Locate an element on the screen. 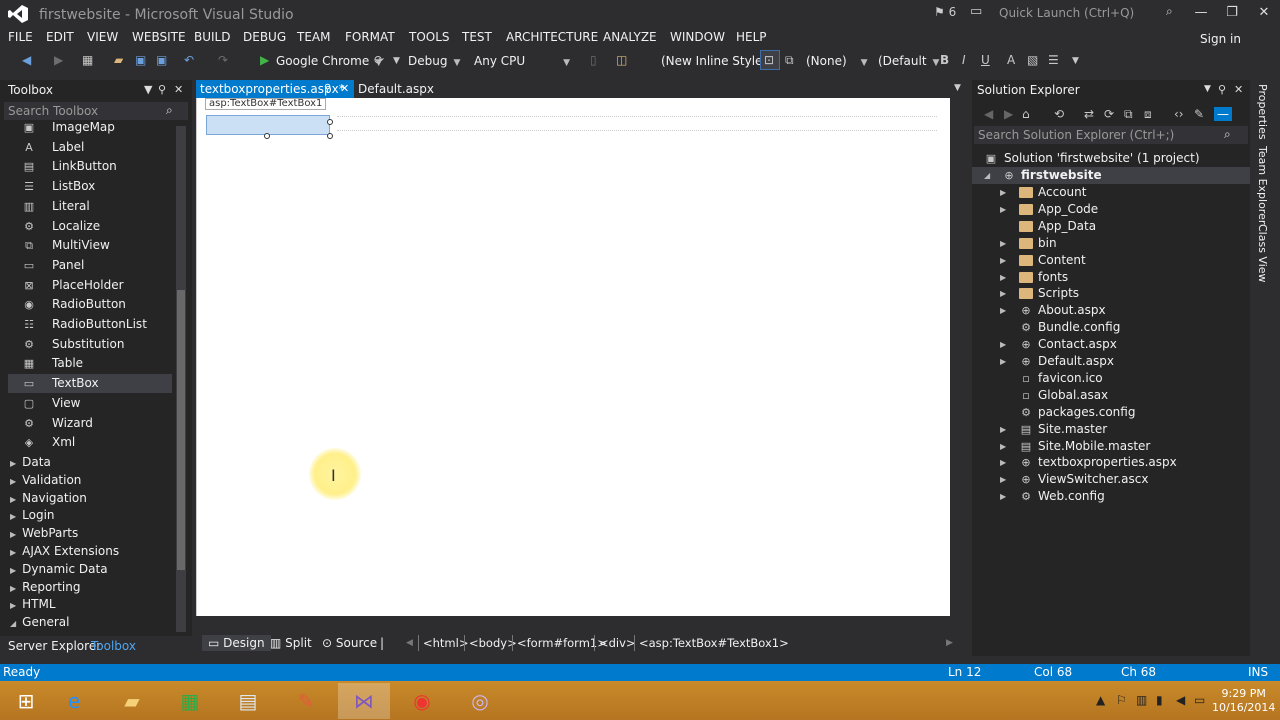  find-icon: ▯ is located at coordinates (593, 60).